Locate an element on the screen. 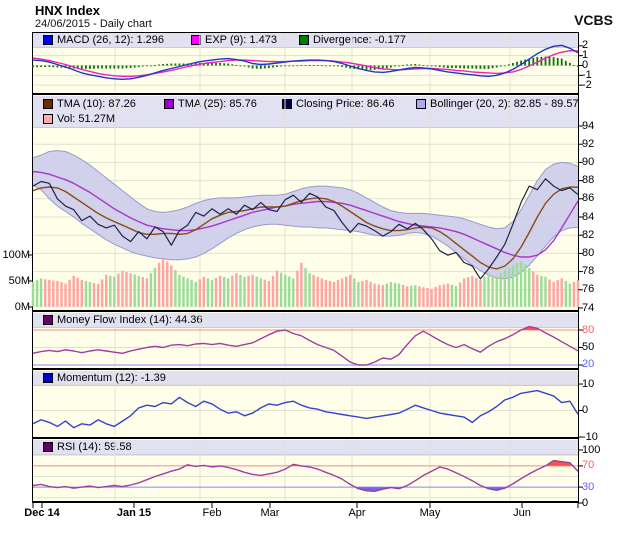 The image size is (620, 535). x-tick-label: Dec 14 is located at coordinates (42, 513).